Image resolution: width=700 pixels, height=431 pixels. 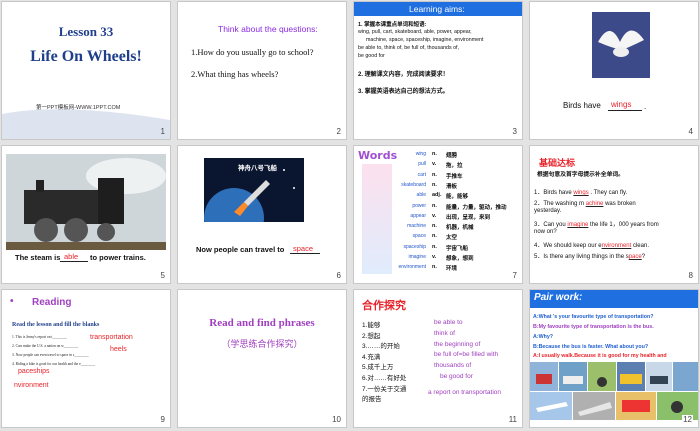 What do you see at coordinates (421, 195) in the screenshot?
I see `vocab-word: able` at bounding box center [421, 195].